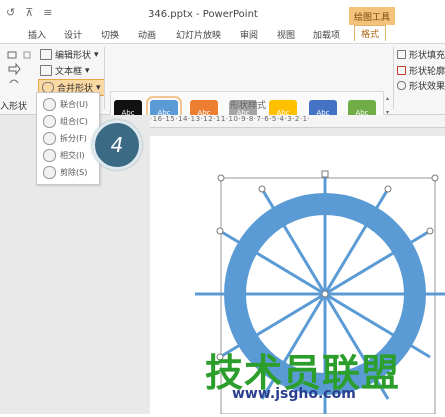 Image resolution: width=445 pixels, height=417 pixels. Describe the element at coordinates (14, 107) in the screenshot. I see `insert-shapes-group-label: 入形状` at that location.